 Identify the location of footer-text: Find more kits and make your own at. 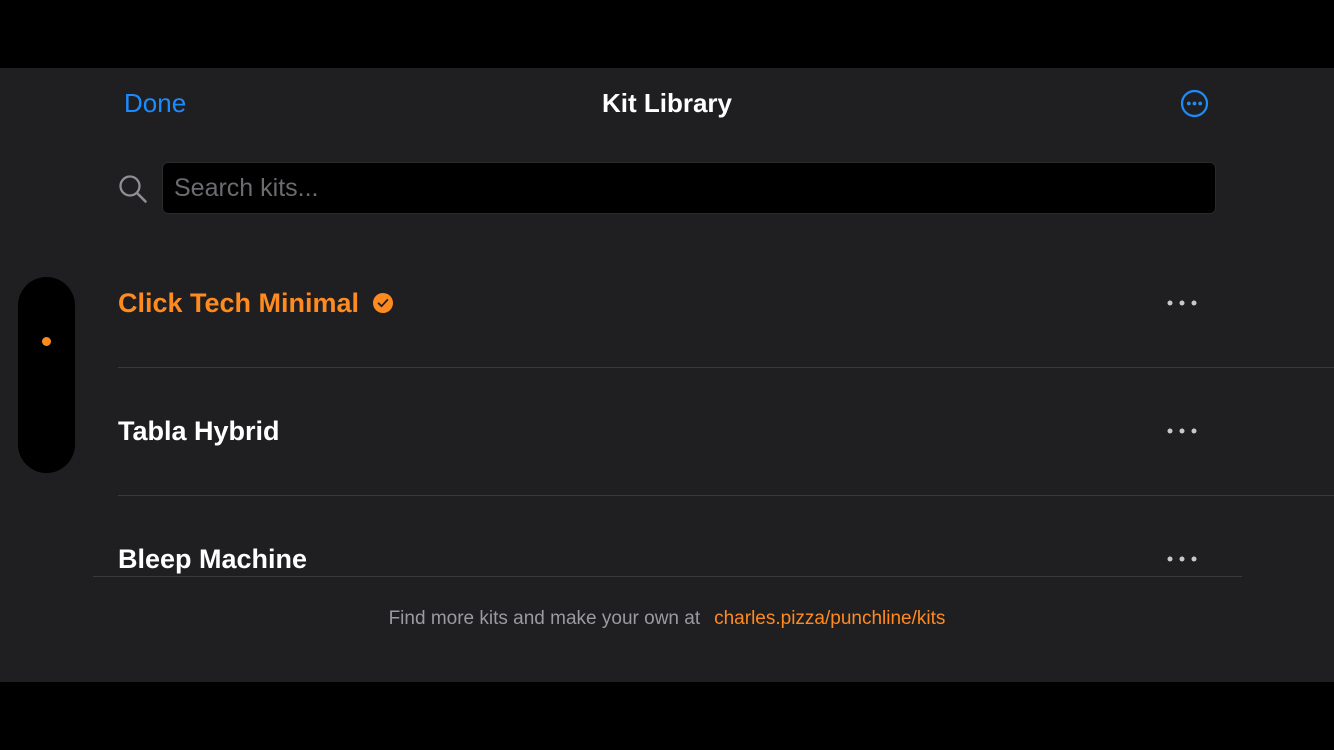
(544, 618).